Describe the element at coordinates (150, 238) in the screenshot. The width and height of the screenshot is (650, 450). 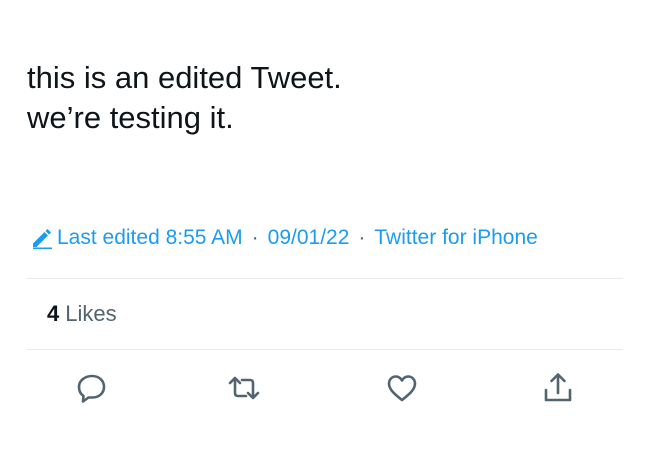
I see `edit-history-link: Last edited 8:55 AM` at that location.